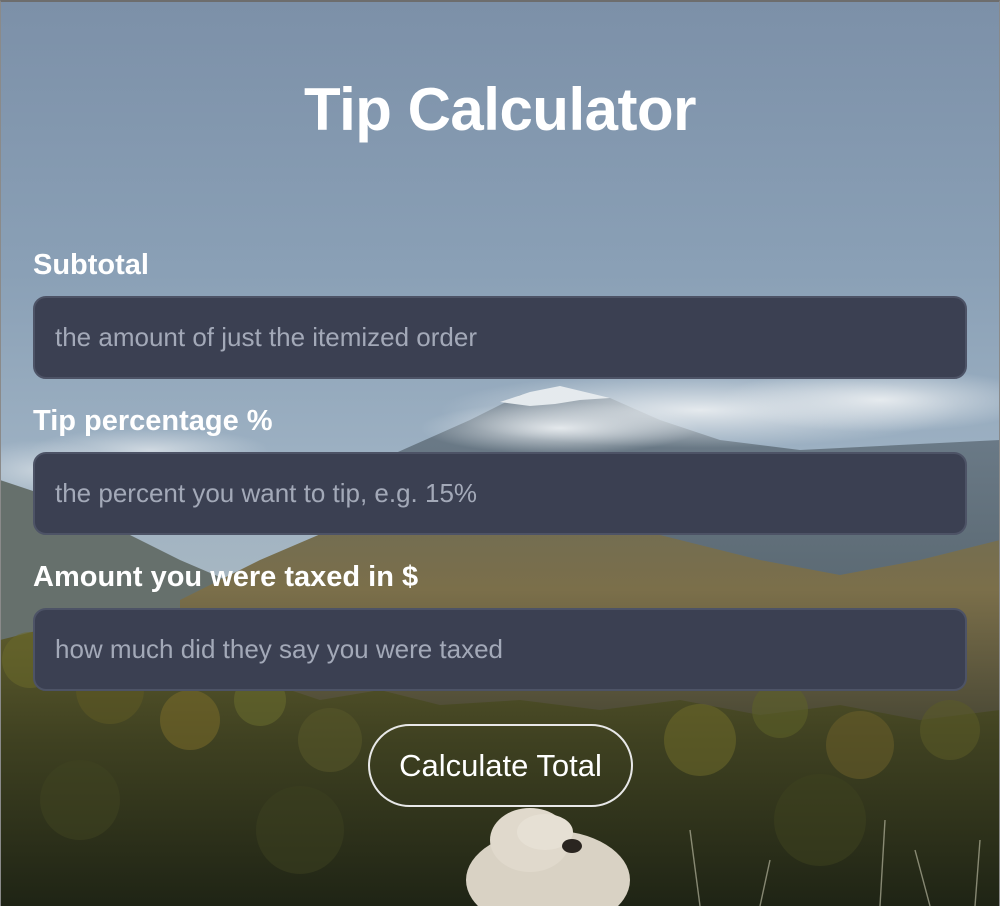  Describe the element at coordinates (226, 577) in the screenshot. I see `tax-amount-label: Amount you were taxed in $` at that location.